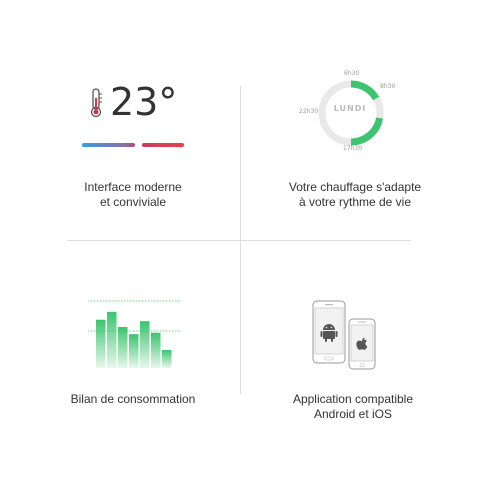 Image resolution: width=480 pixels, height=480 pixels. What do you see at coordinates (133, 194) in the screenshot?
I see `caption-interface: Interface moderne et conviviale` at bounding box center [133, 194].